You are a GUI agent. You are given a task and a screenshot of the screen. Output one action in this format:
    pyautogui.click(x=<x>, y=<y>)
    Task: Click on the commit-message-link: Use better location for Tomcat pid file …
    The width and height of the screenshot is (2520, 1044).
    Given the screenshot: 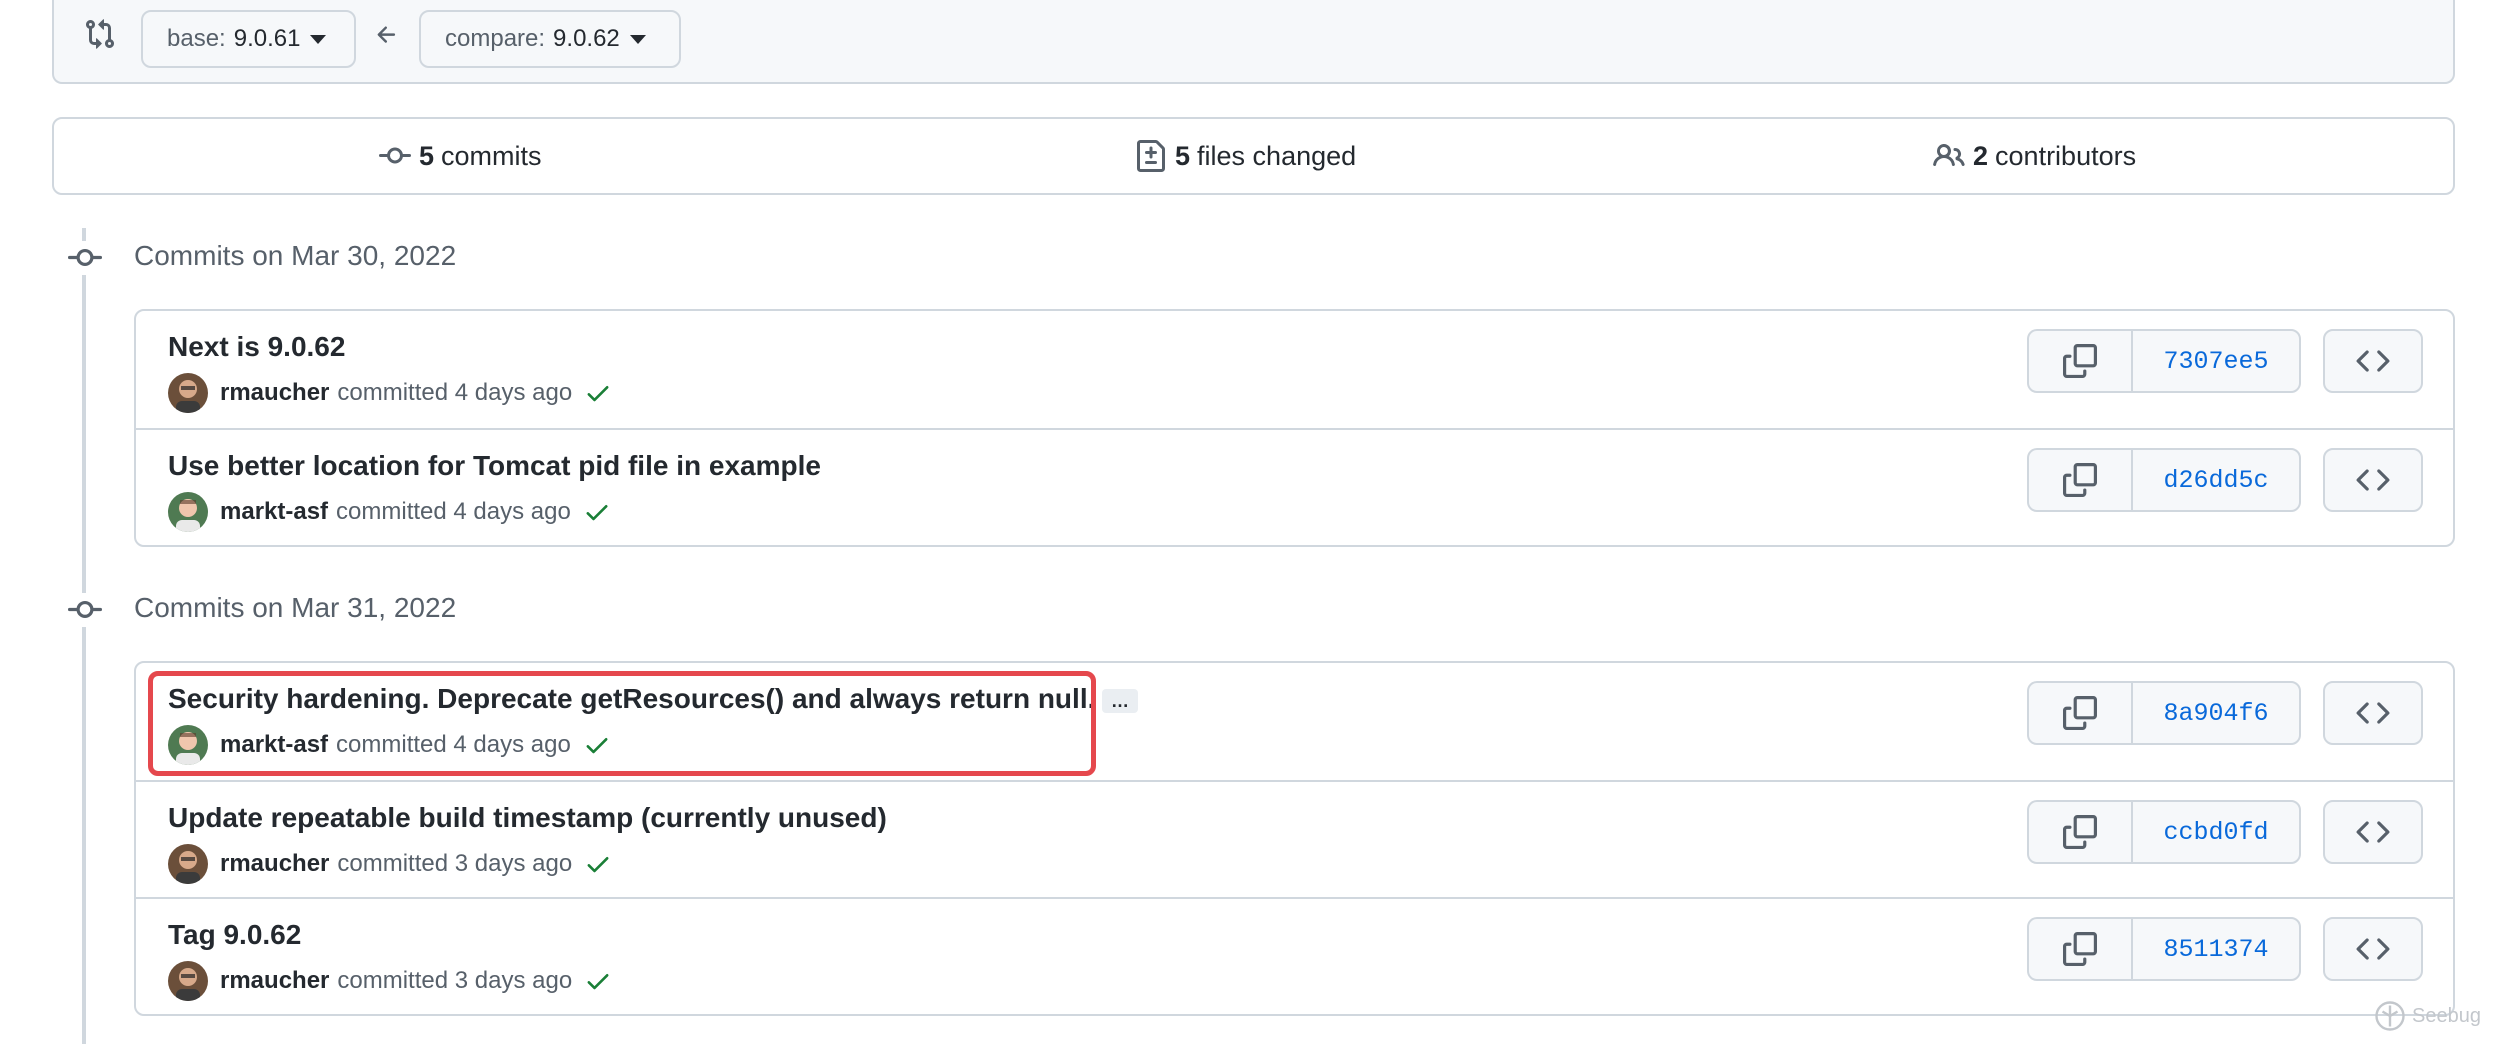 What is the action you would take?
    pyautogui.click(x=494, y=466)
    